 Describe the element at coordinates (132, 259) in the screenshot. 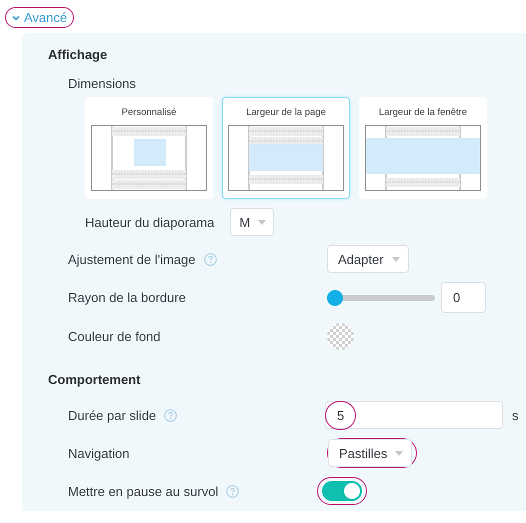

I see `setting-label: Ajustement de l'image` at that location.